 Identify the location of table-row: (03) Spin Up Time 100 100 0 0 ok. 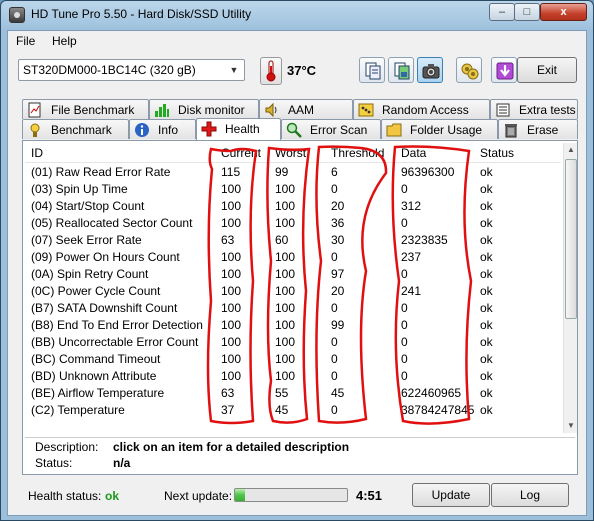
(293, 189).